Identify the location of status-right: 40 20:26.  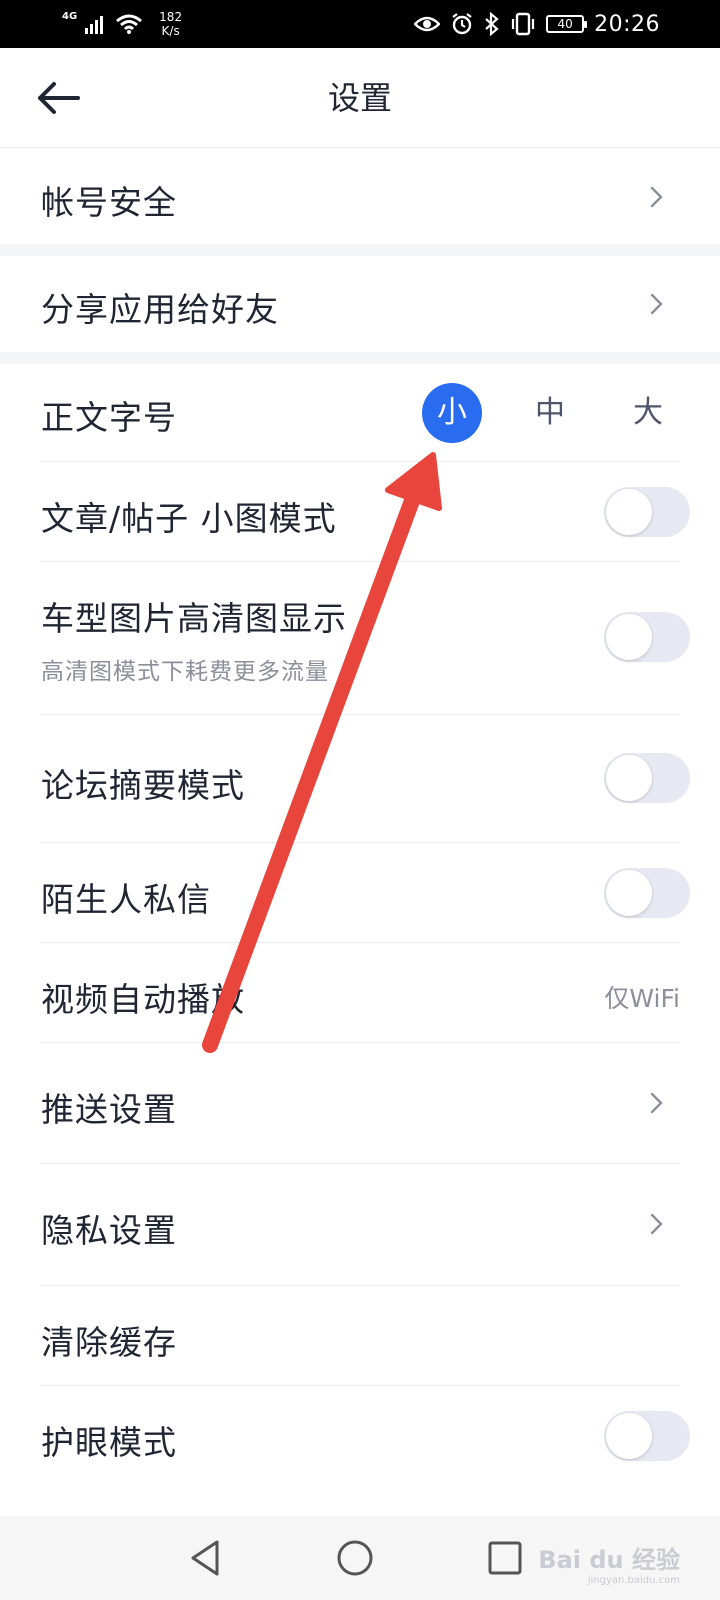
(537, 24).